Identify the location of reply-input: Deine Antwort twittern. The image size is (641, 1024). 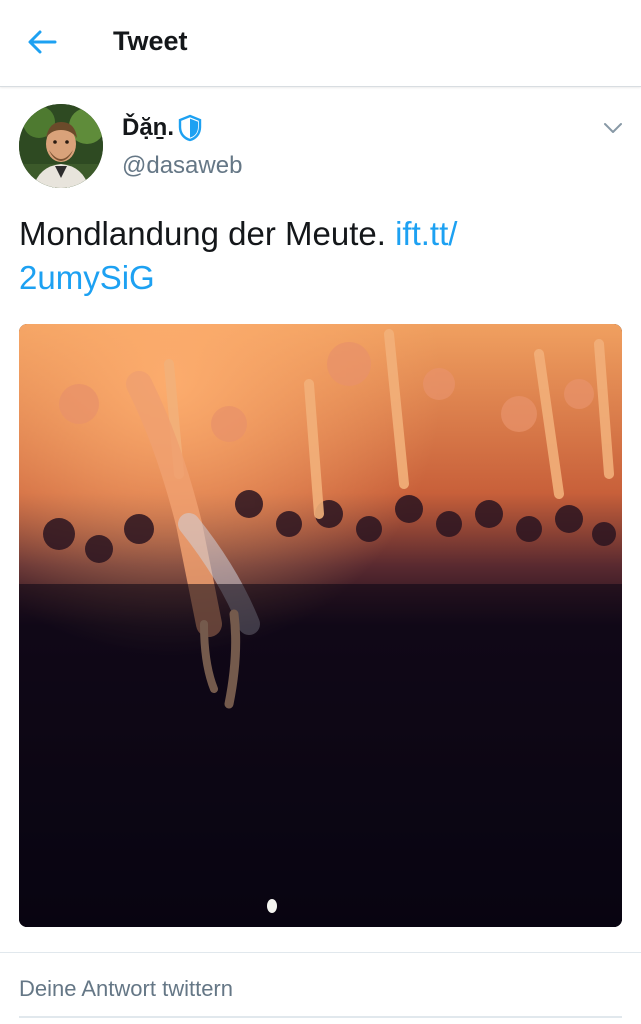
(126, 989).